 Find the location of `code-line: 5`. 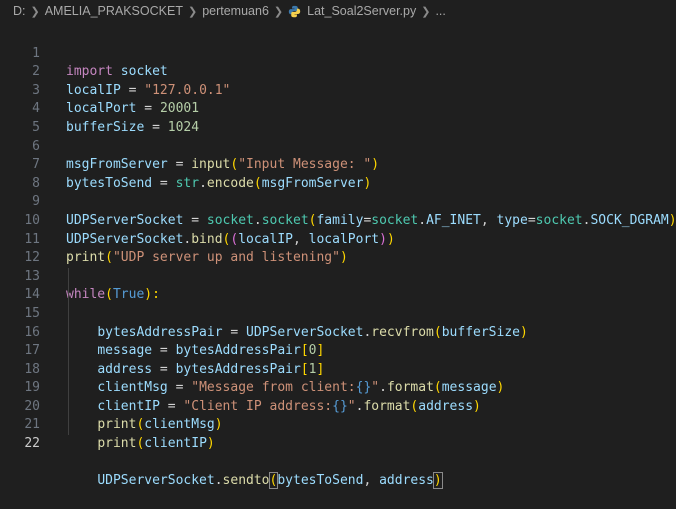

code-line: 5 is located at coordinates (338, 117).